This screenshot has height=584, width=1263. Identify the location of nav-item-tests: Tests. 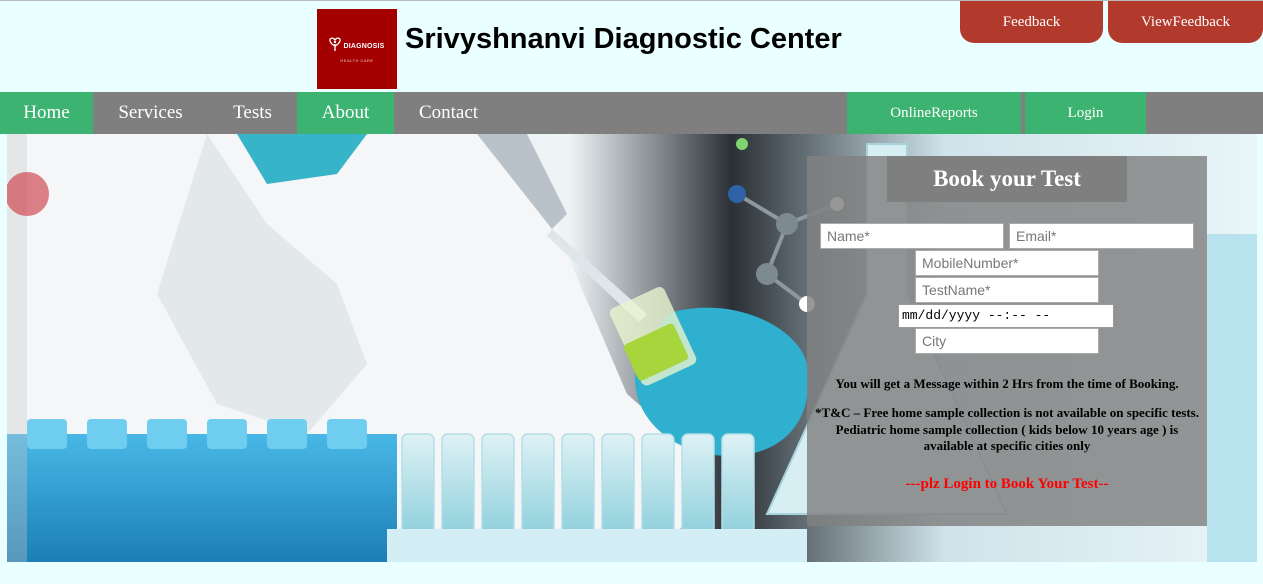
(252, 113).